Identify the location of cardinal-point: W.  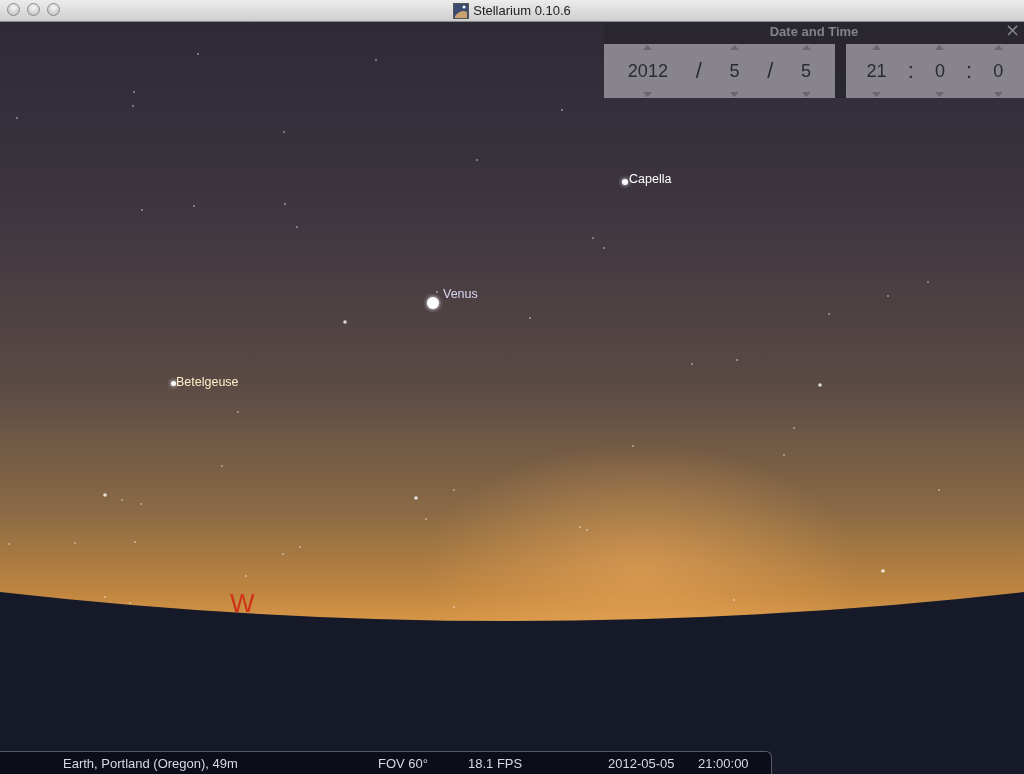
(242, 603).